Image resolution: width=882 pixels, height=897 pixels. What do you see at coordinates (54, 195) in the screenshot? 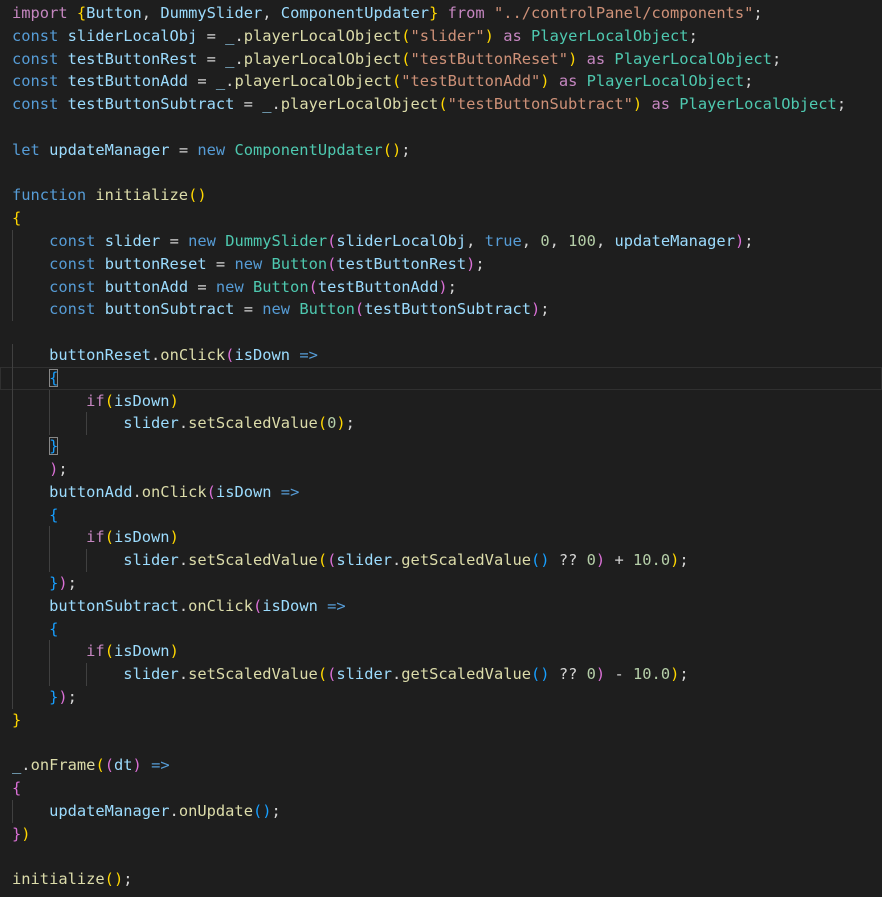
I see `code-token: function` at bounding box center [54, 195].